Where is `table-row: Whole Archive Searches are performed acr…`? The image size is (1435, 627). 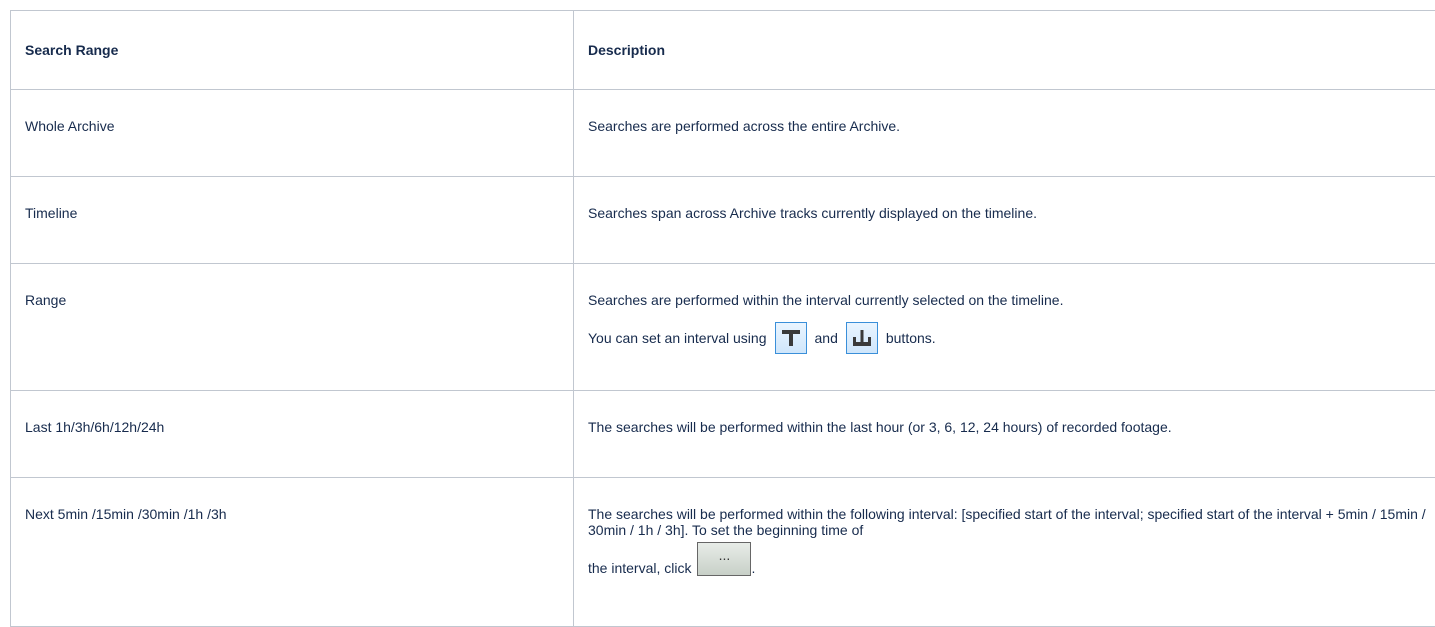
table-row: Whole Archive Searches are performed acr… is located at coordinates (723, 133).